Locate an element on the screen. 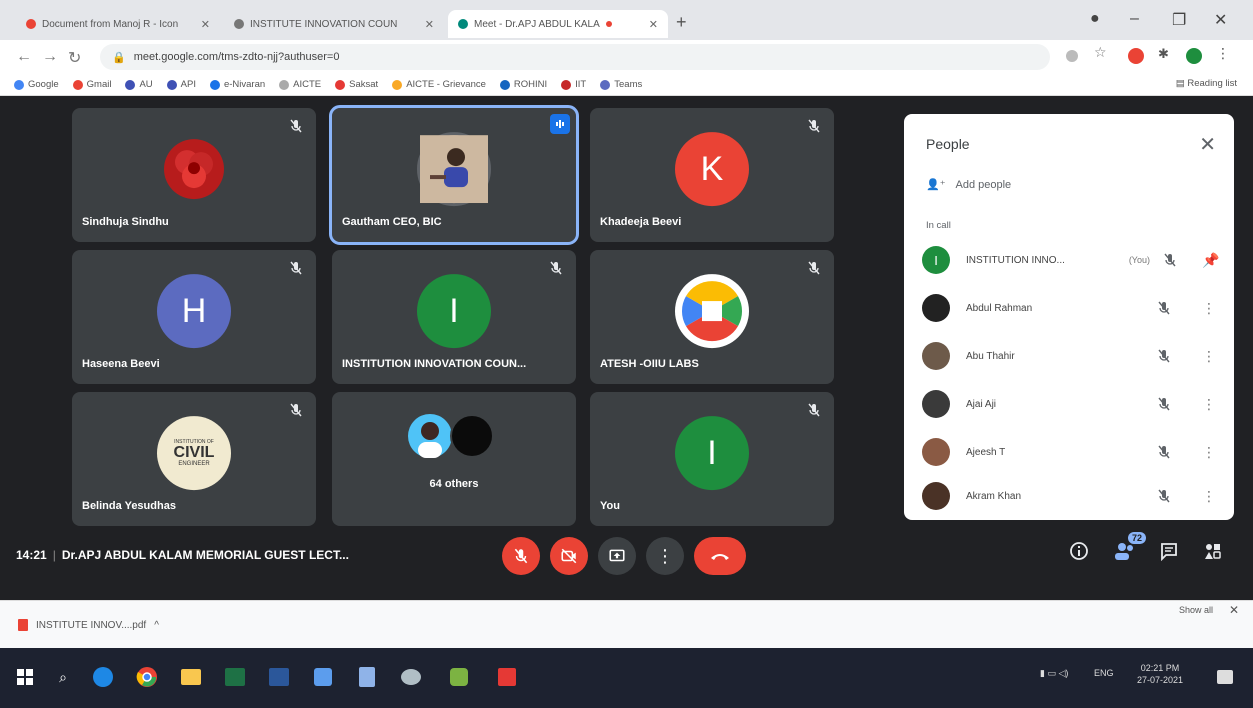  extension-icon is located at coordinates (1136, 56).